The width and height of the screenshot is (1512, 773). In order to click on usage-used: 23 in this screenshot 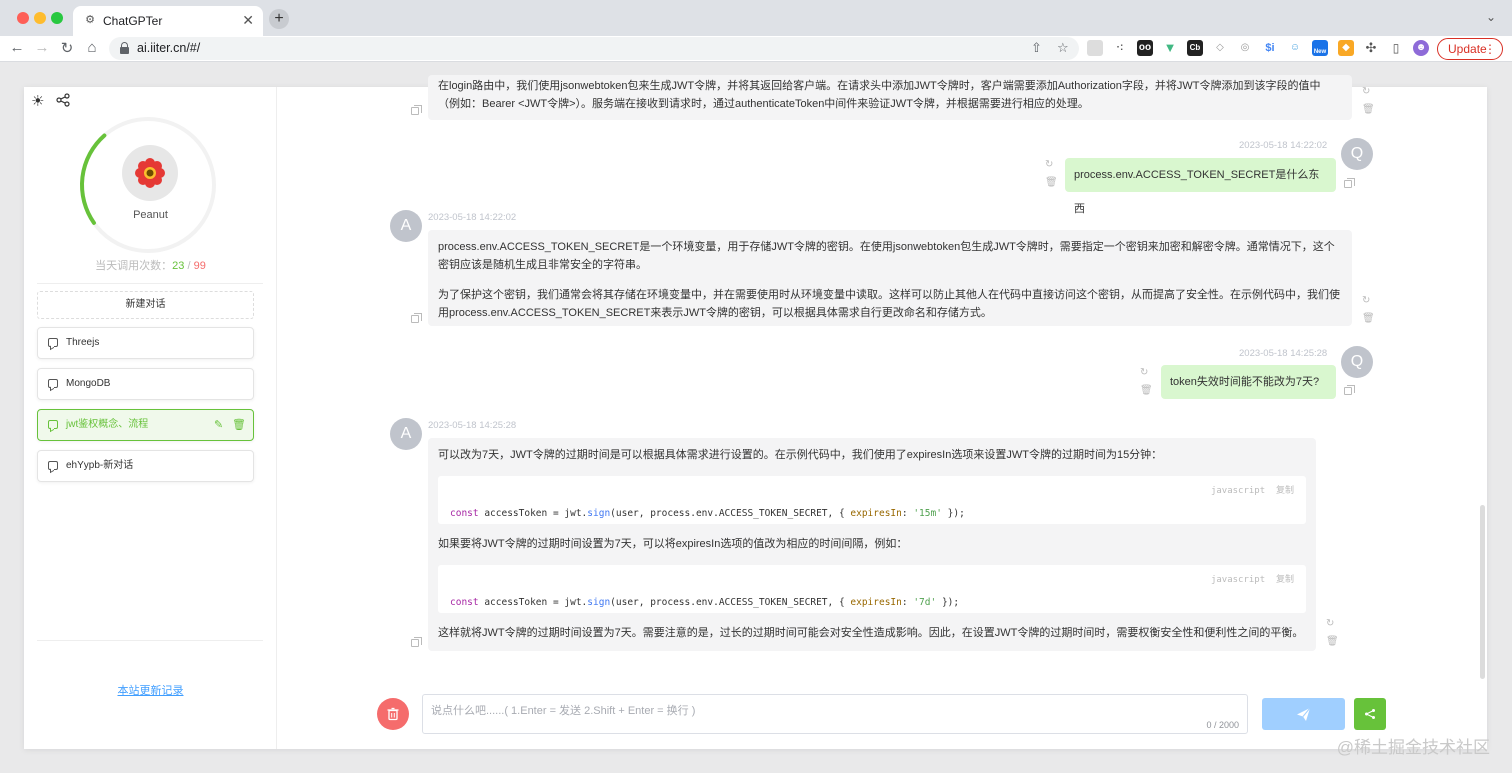, I will do `click(178, 266)`.